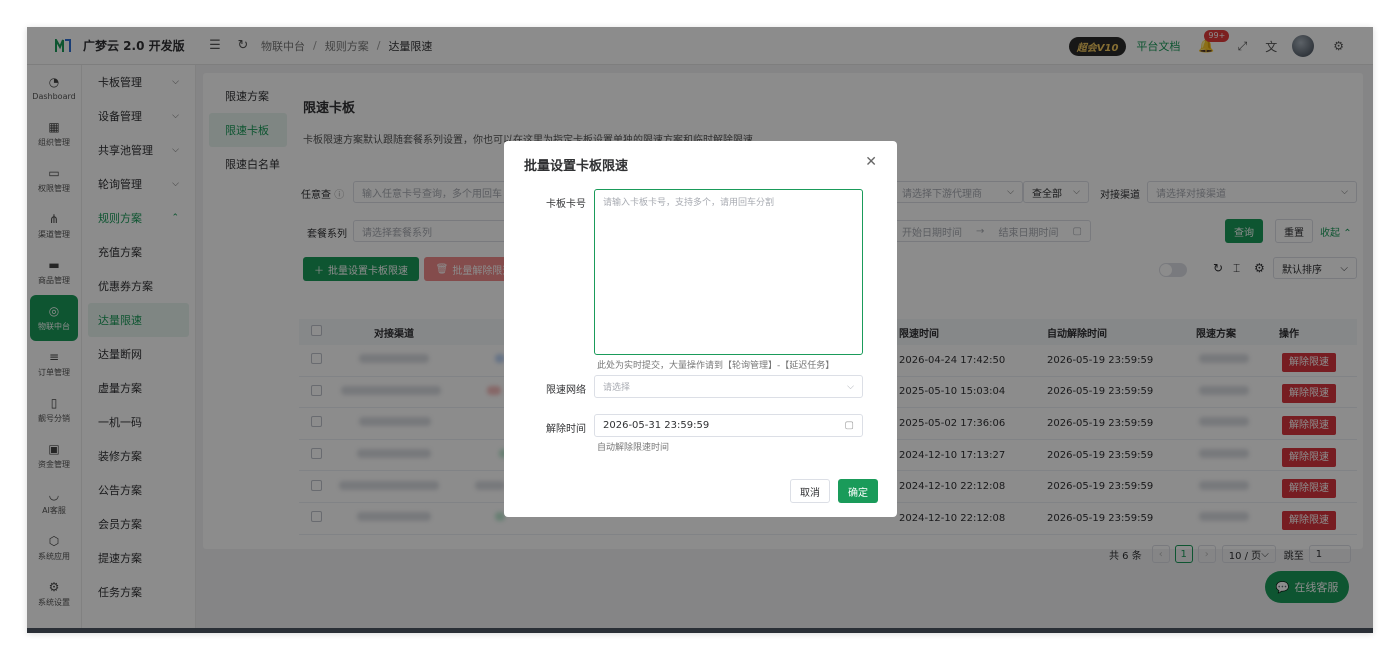  I want to click on network-placeholder: 请选择, so click(617, 388).